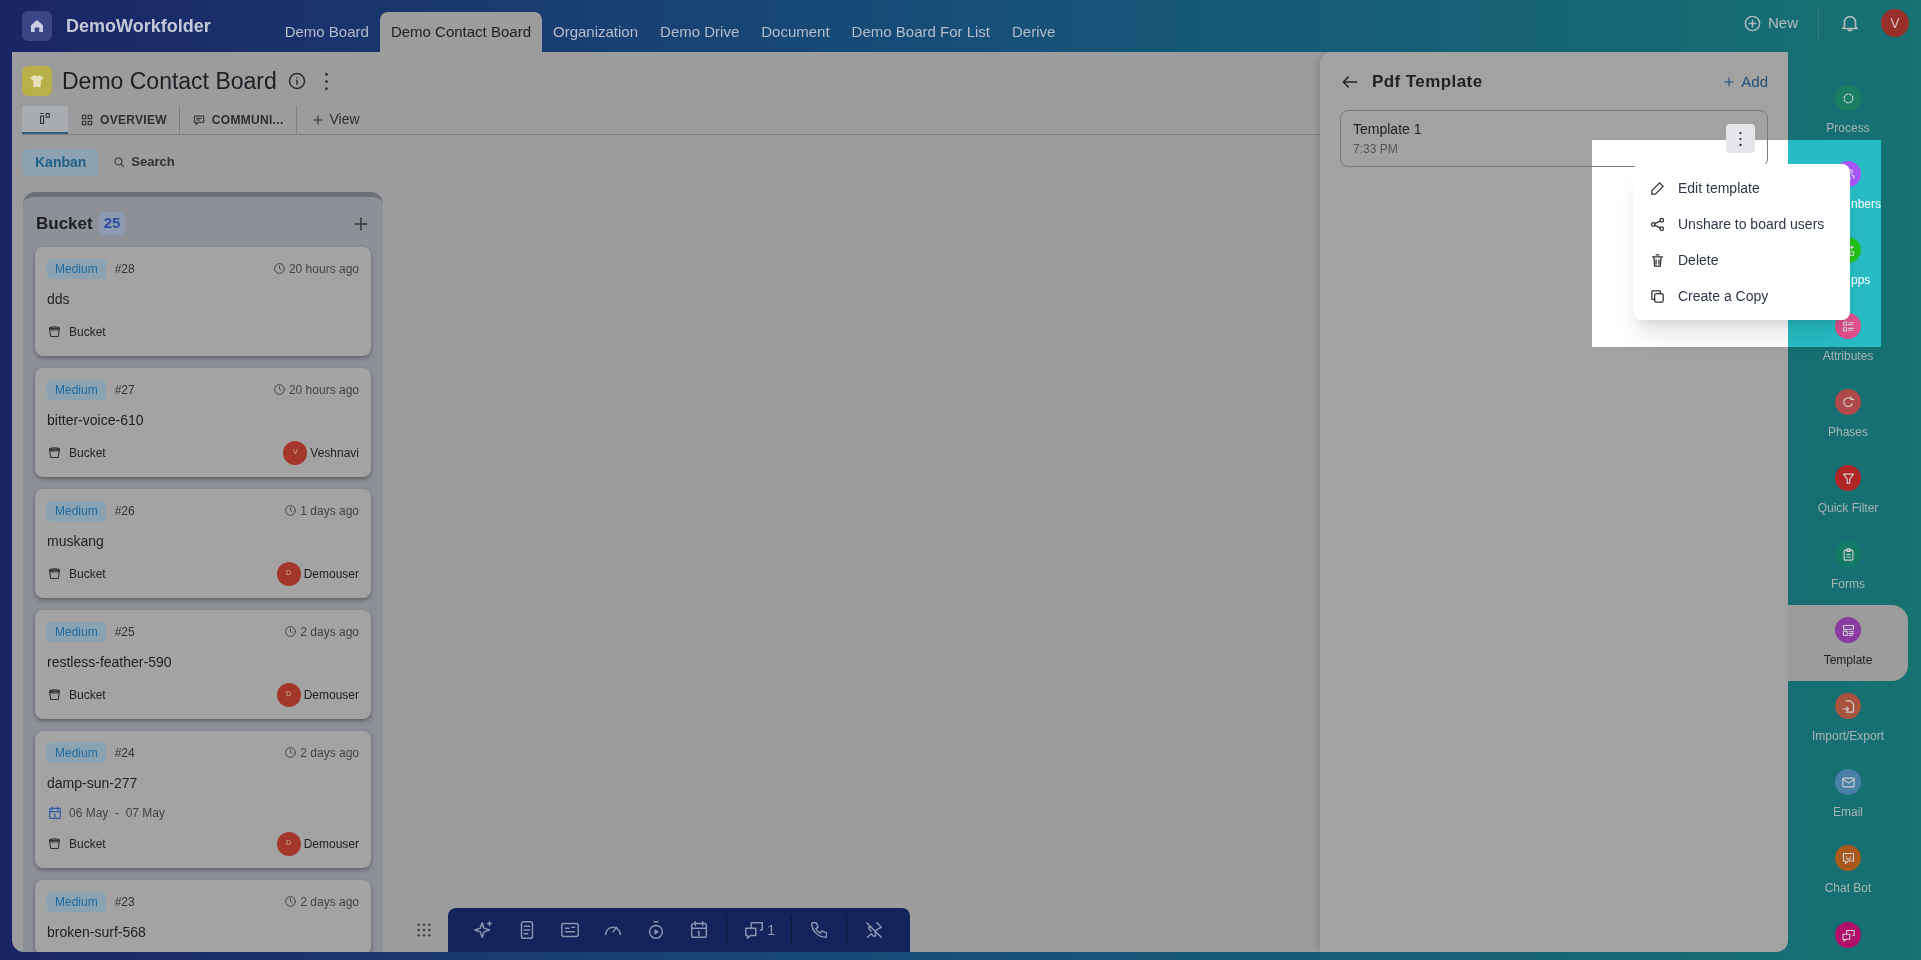 The image size is (1921, 960). I want to click on share-icon, so click(1657, 224).